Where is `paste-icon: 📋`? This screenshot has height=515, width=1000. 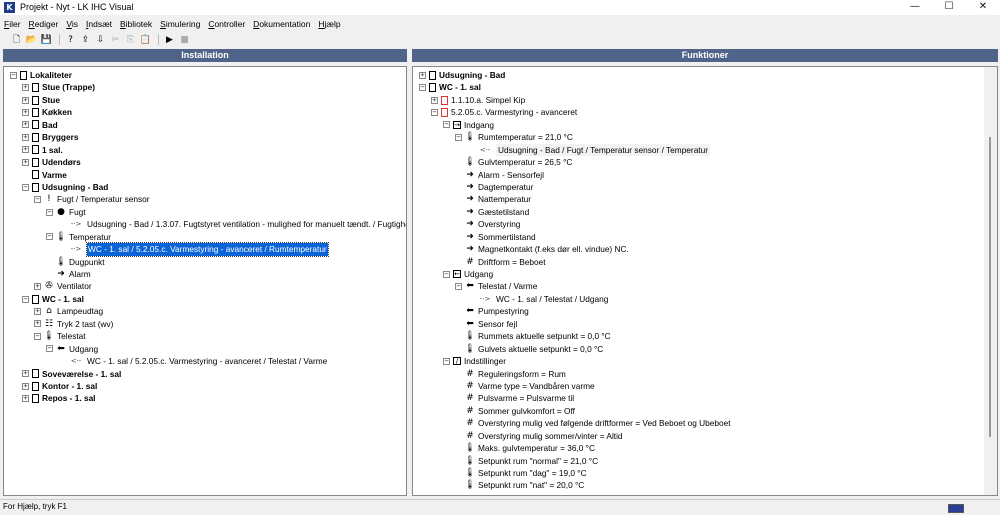
paste-icon: 📋 is located at coordinates (145, 40).